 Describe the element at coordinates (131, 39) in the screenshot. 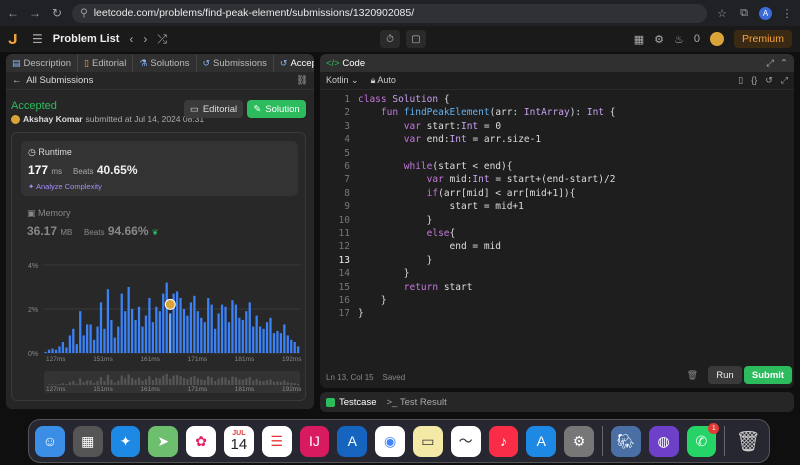

I see `prev-problem-icon: ‹` at that location.